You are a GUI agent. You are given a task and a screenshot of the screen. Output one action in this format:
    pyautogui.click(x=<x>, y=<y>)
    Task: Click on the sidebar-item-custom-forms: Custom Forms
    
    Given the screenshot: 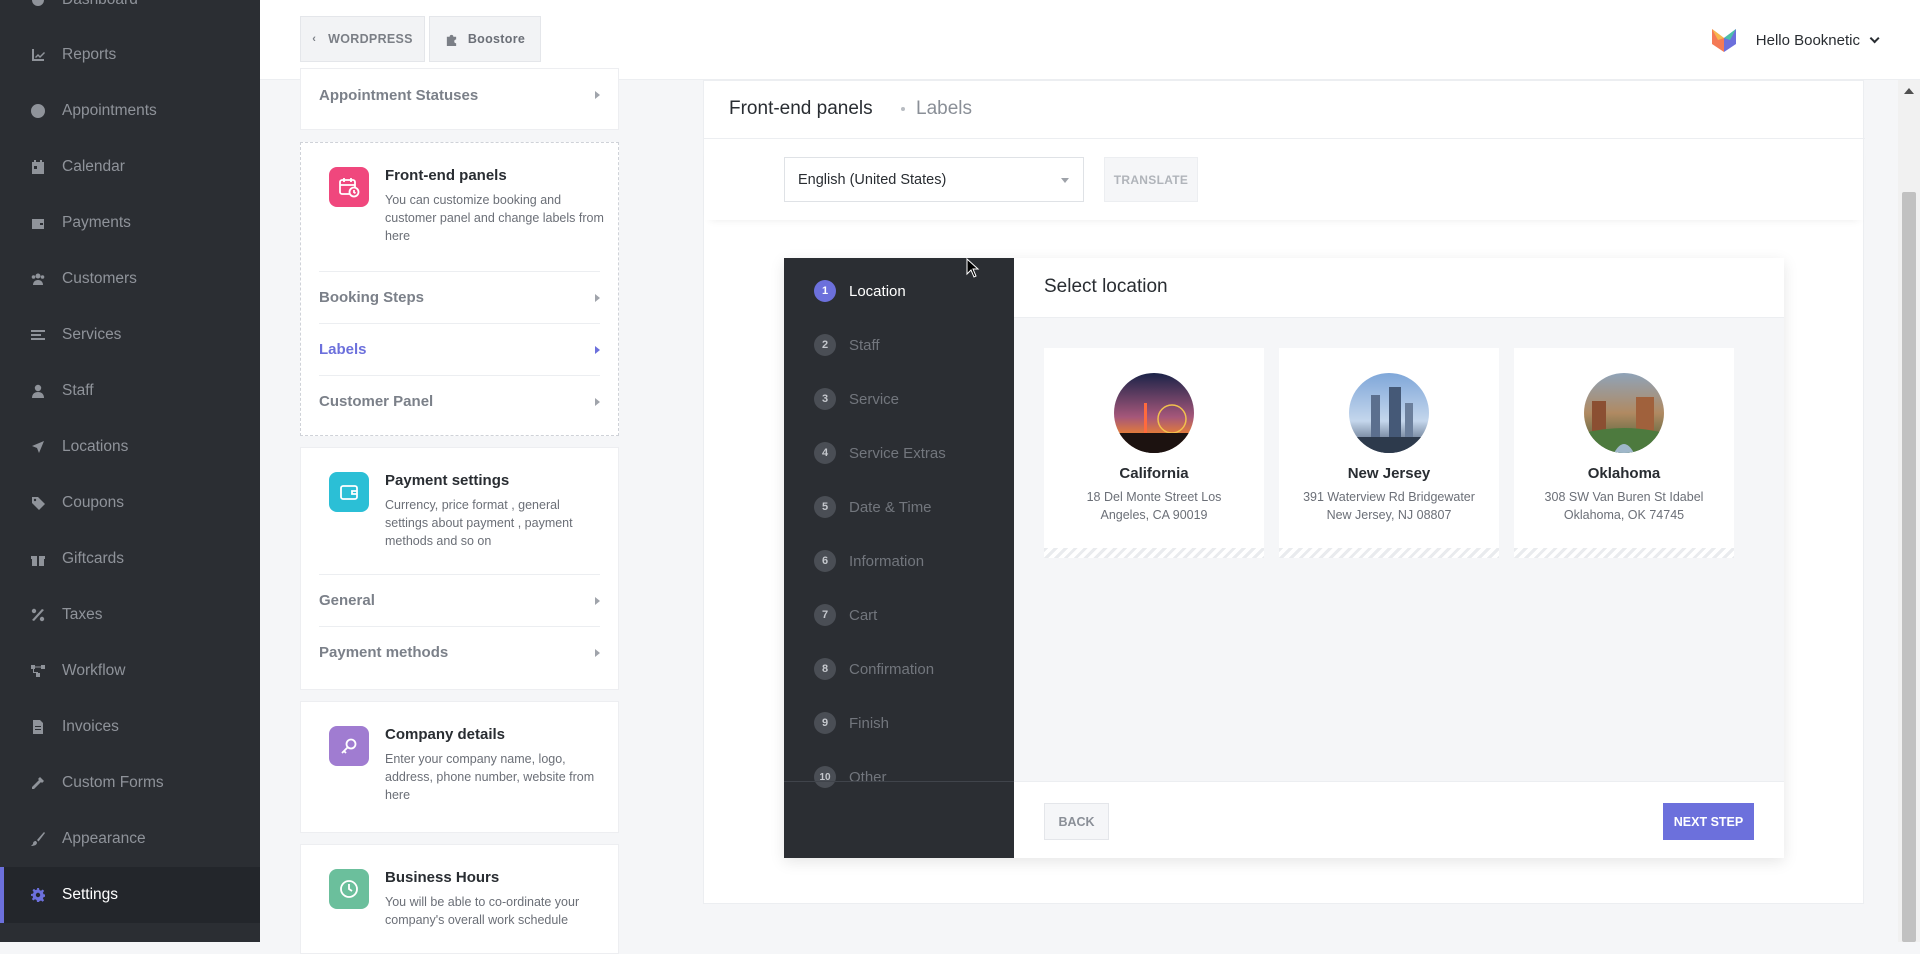 What is the action you would take?
    pyautogui.click(x=130, y=783)
    